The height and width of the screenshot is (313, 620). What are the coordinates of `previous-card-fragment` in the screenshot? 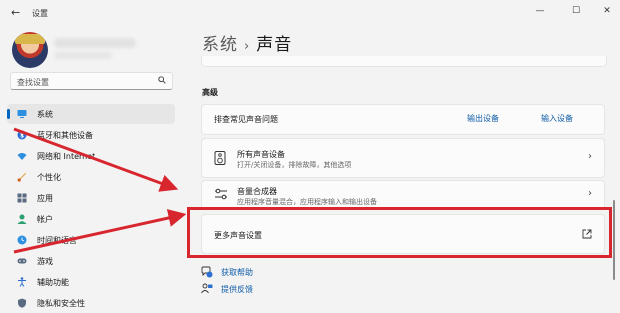 It's located at (404, 61).